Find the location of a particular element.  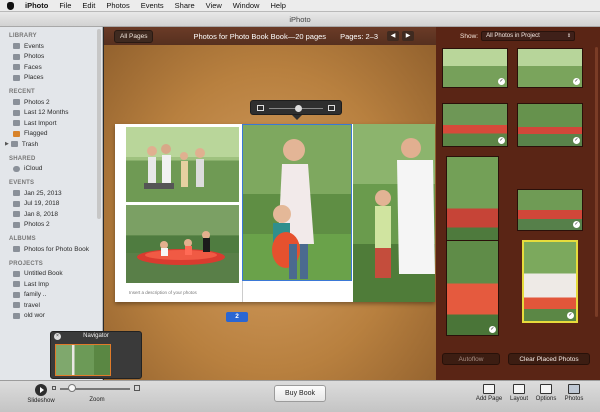

photo-caption: Insert a description of your photos is located at coordinates (163, 292).